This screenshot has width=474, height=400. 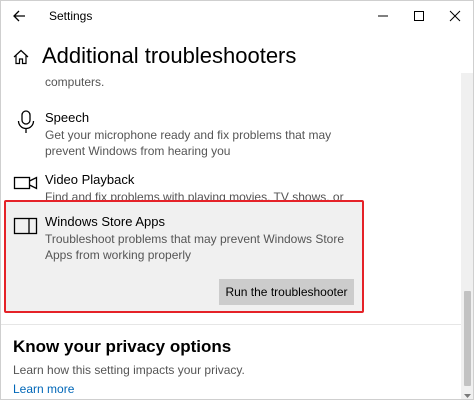 What do you see at coordinates (71, 16) in the screenshot?
I see `app-title: Settings` at bounding box center [71, 16].